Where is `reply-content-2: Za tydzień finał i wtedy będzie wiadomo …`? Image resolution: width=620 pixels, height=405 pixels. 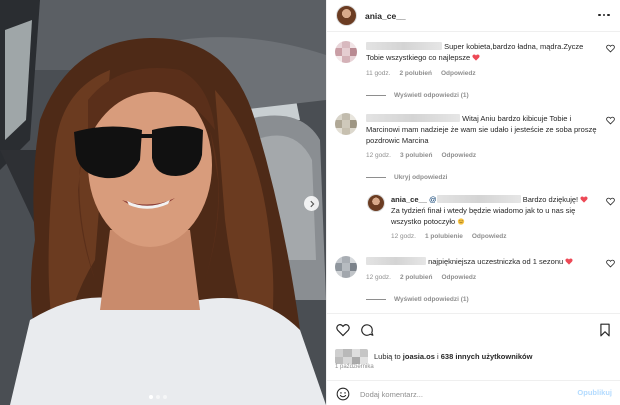 reply-content-2: Za tydzień finał i wtedy będzie wiadomo … is located at coordinates (483, 216).